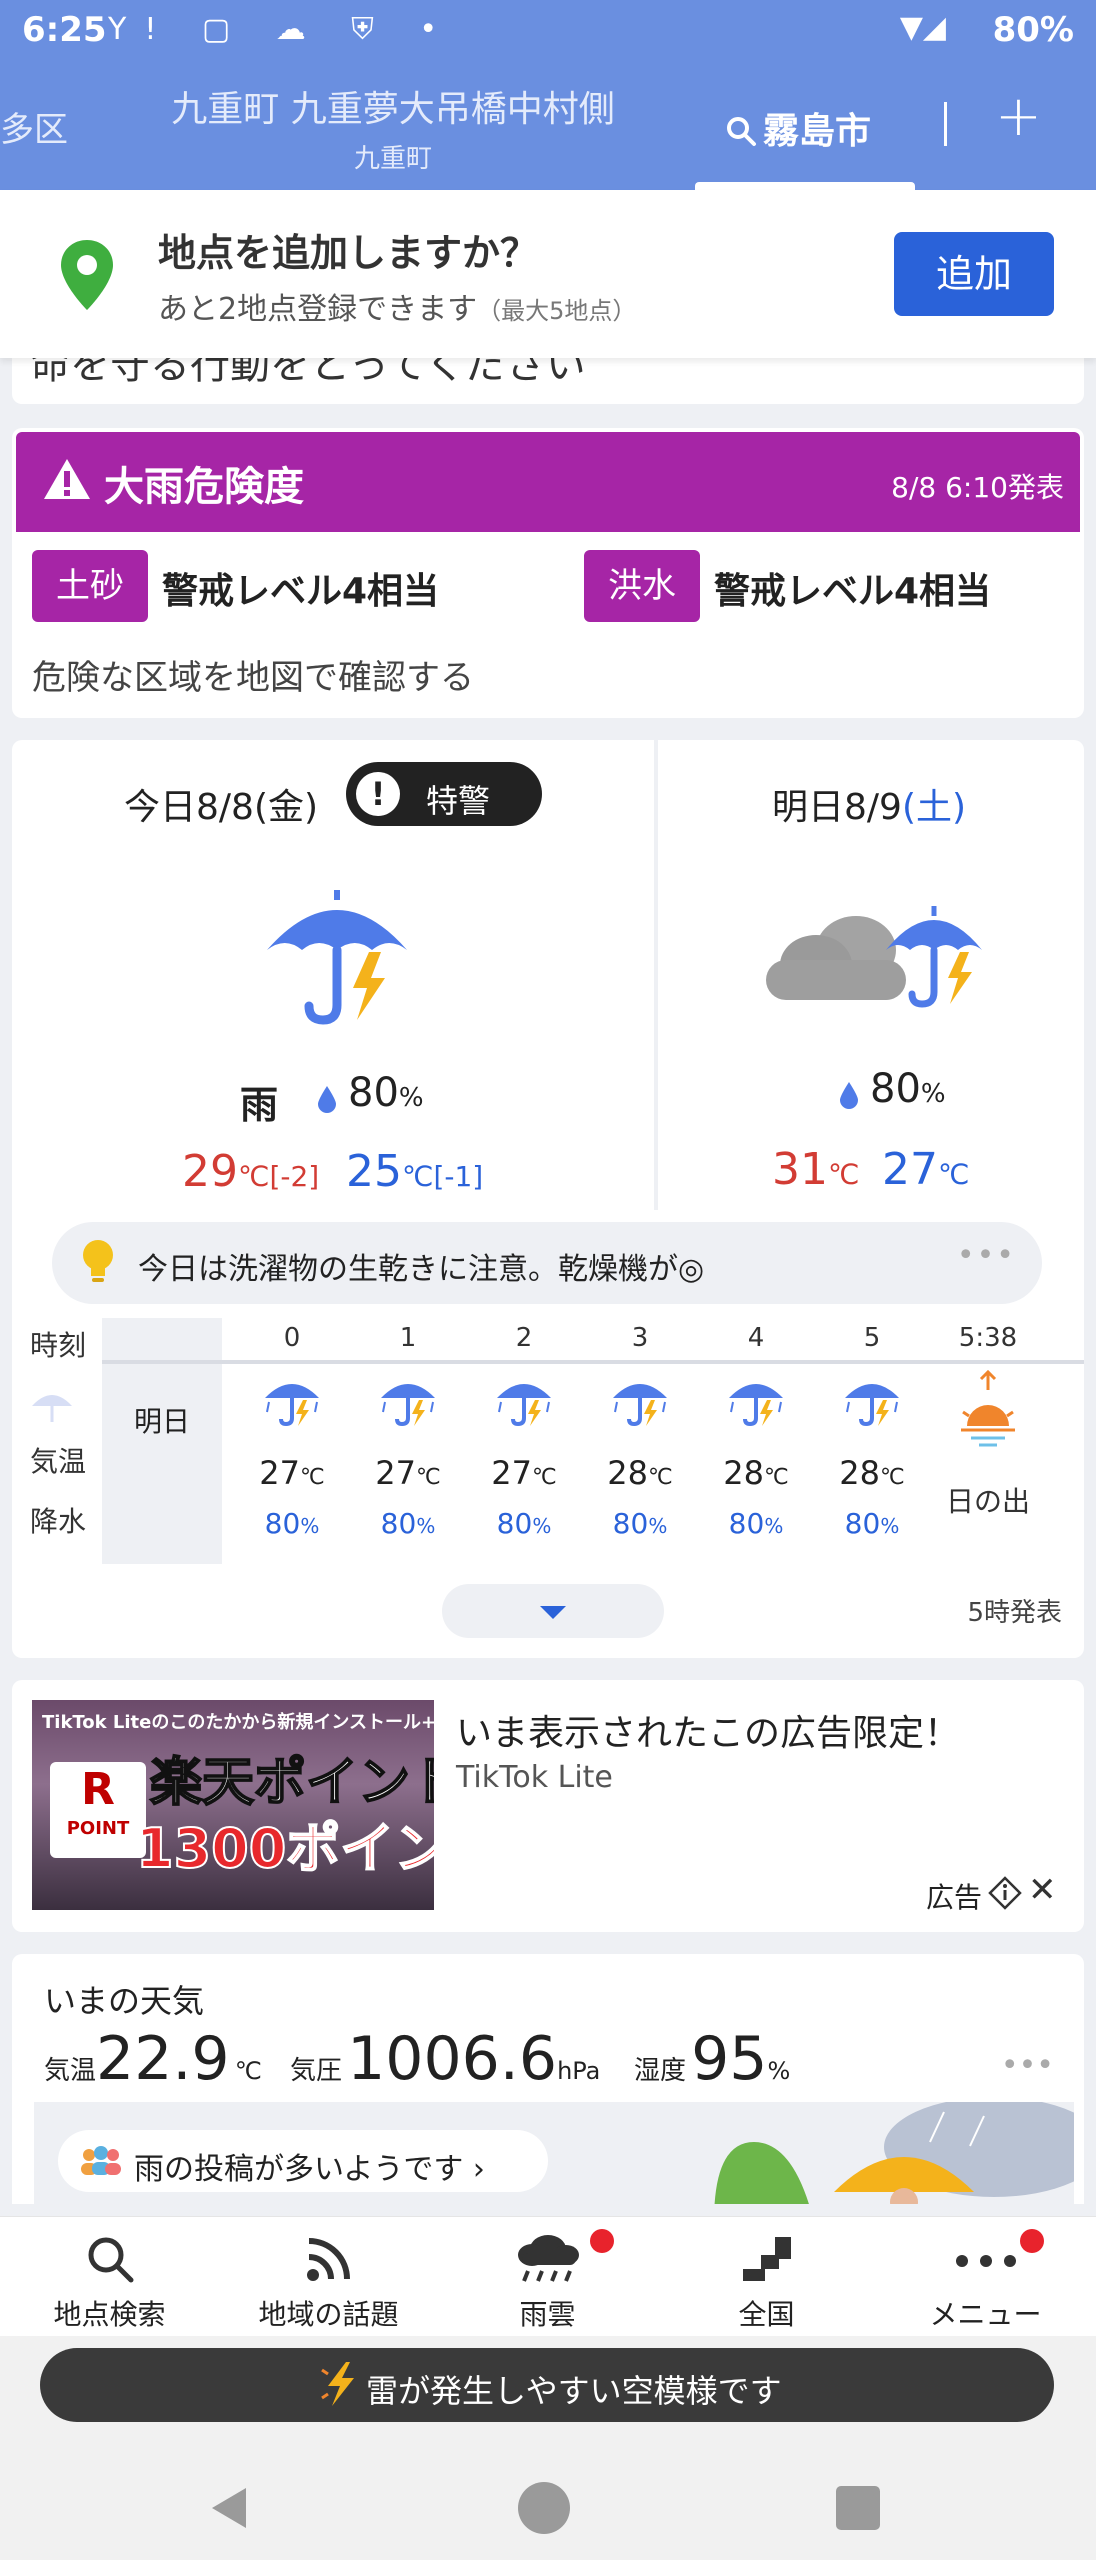 The width and height of the screenshot is (1096, 2560). I want to click on battery-level: 80%, so click(1033, 30).